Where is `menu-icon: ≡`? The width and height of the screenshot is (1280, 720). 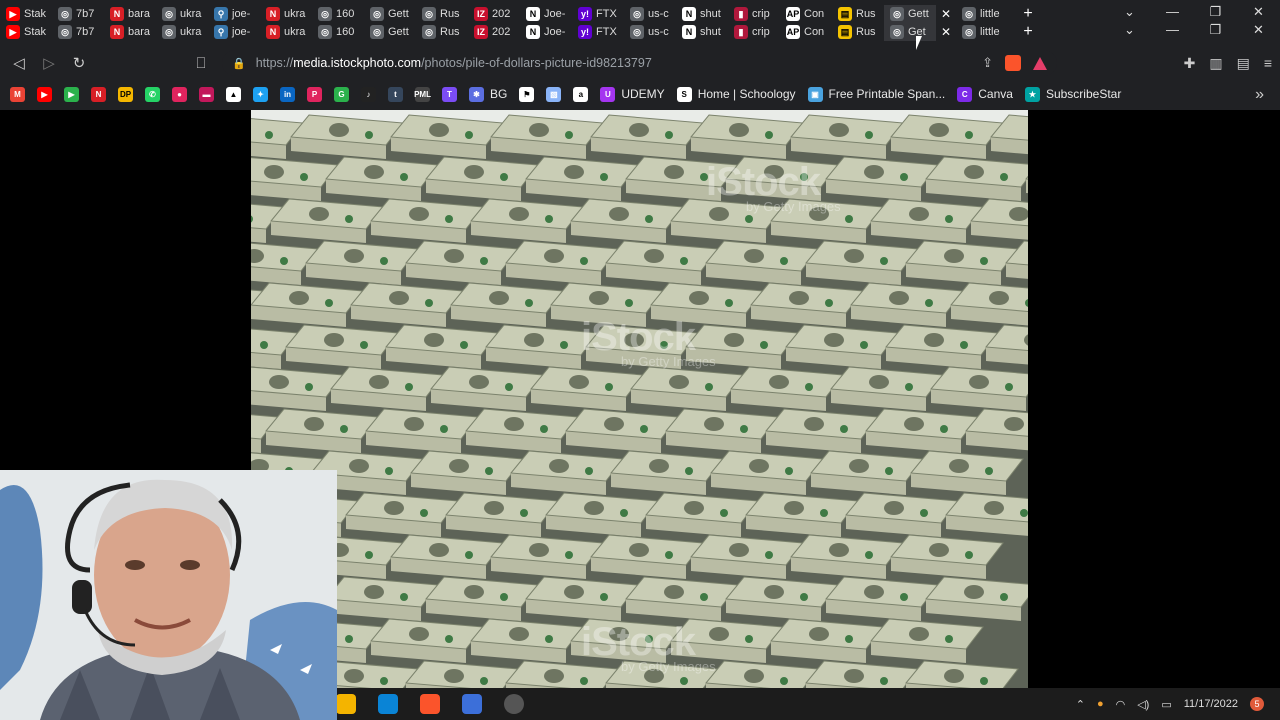
menu-icon: ≡ is located at coordinates (1268, 63).